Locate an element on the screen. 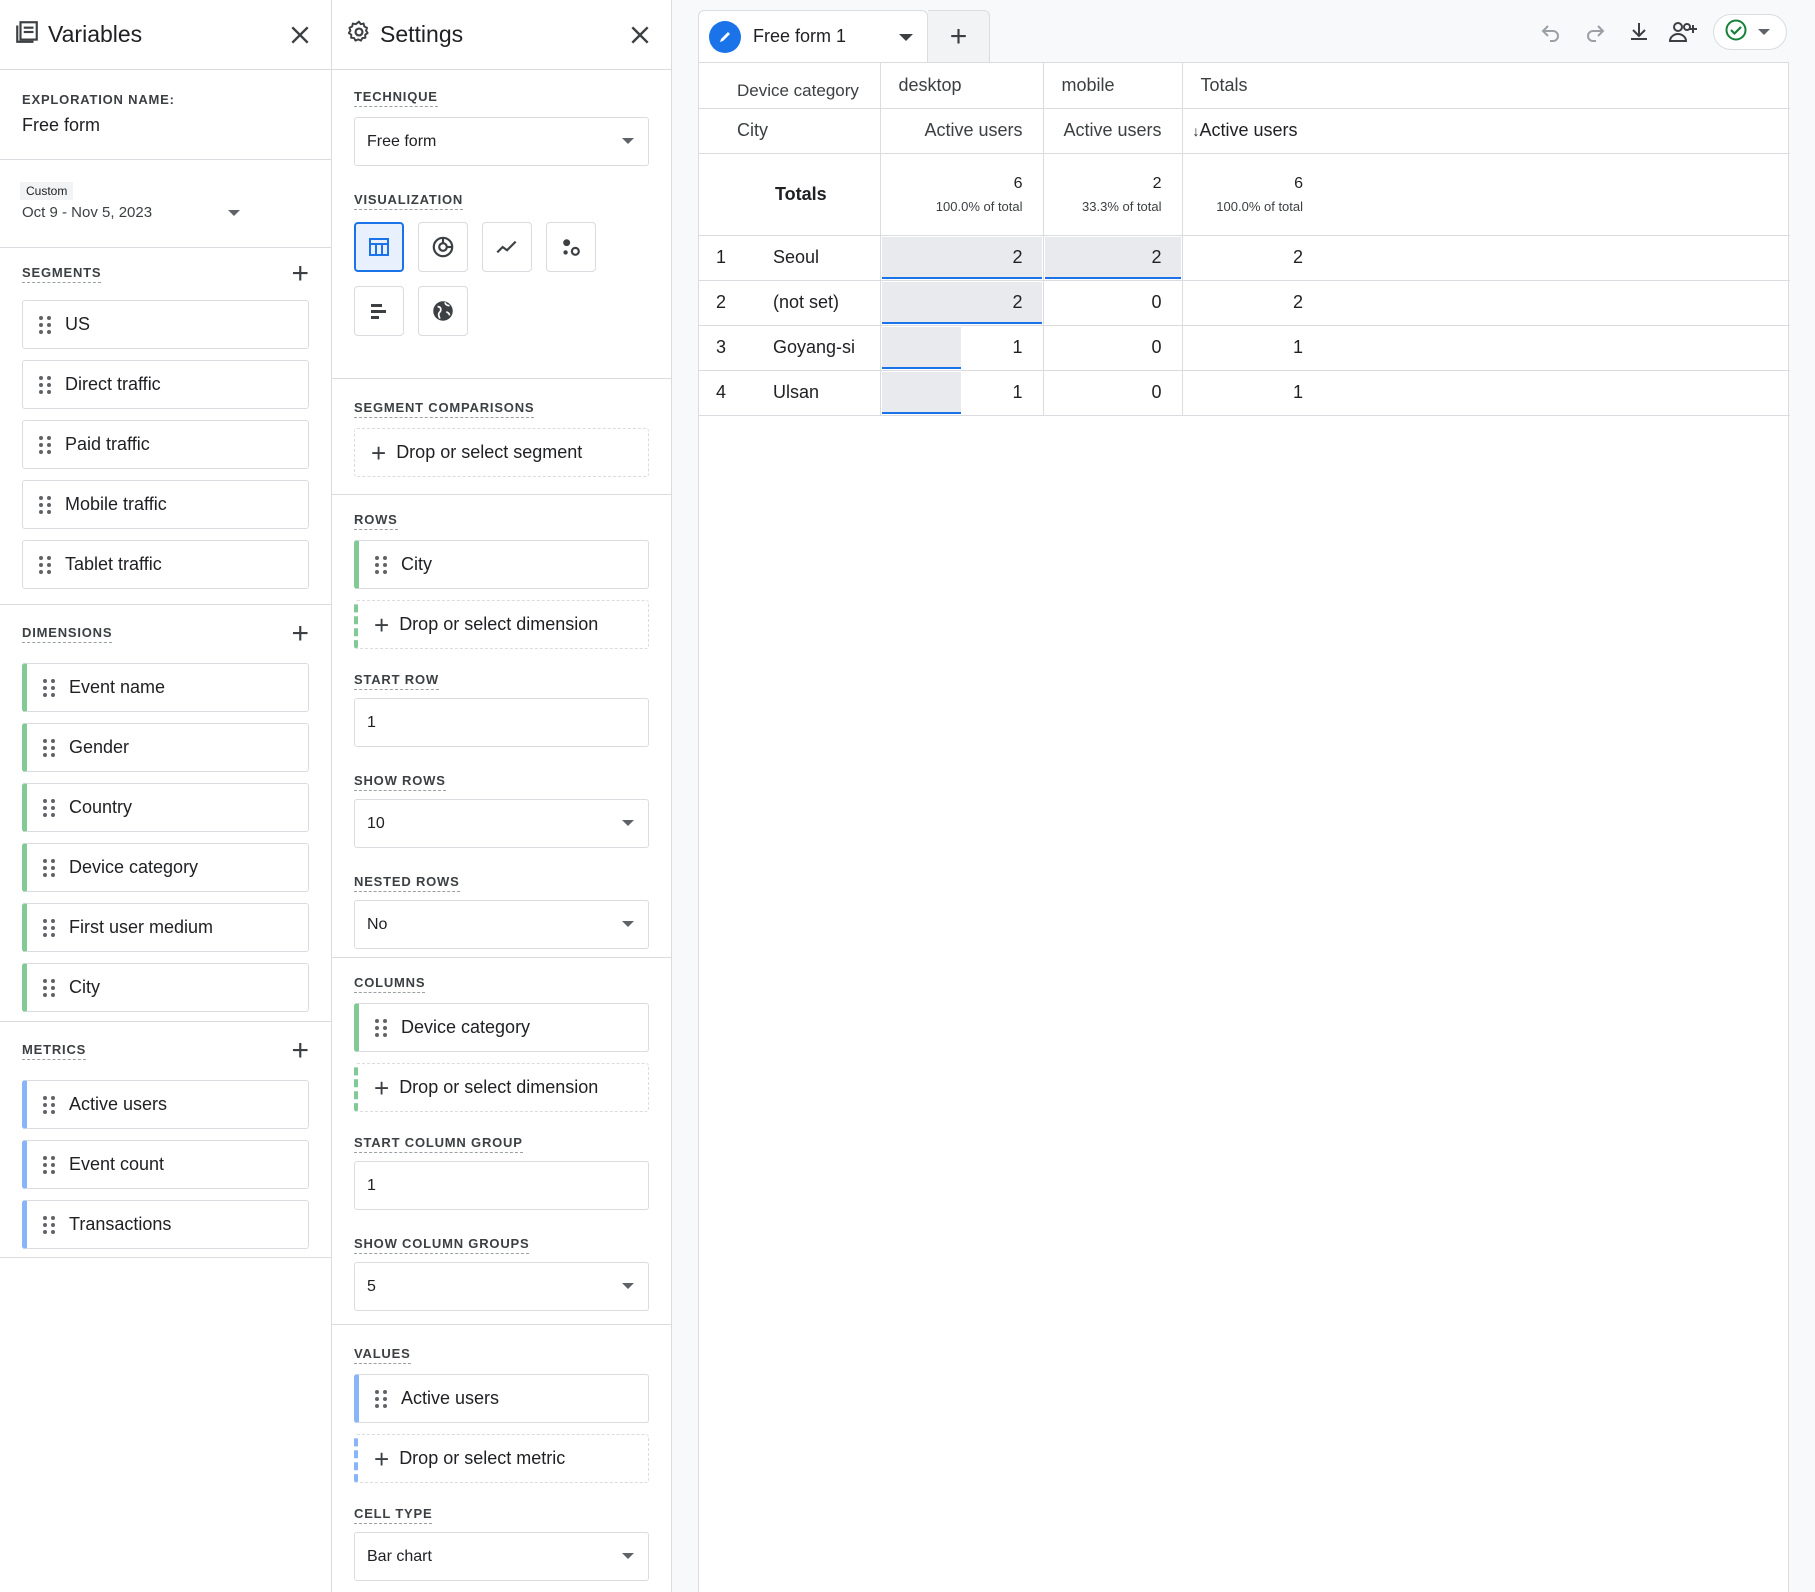  start-column-group-value: 1 is located at coordinates (371, 1185).